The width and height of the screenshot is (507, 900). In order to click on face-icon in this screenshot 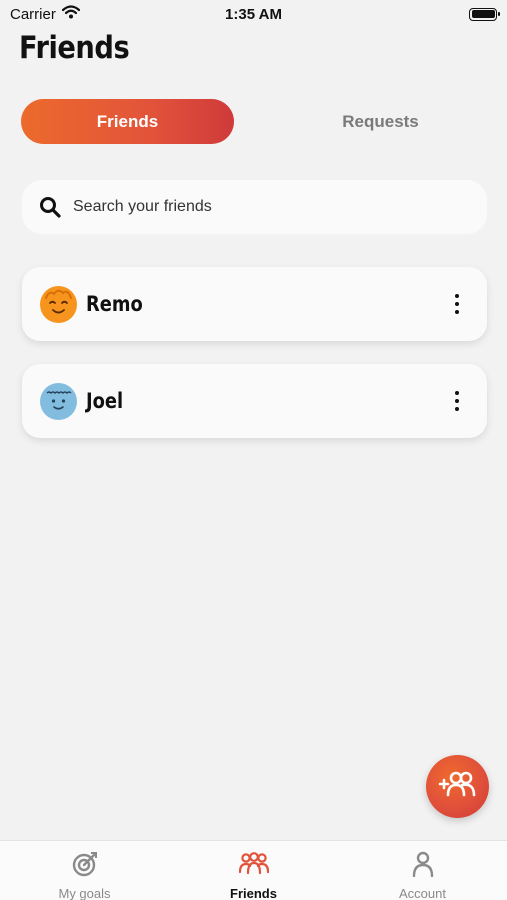, I will do `click(58, 401)`.